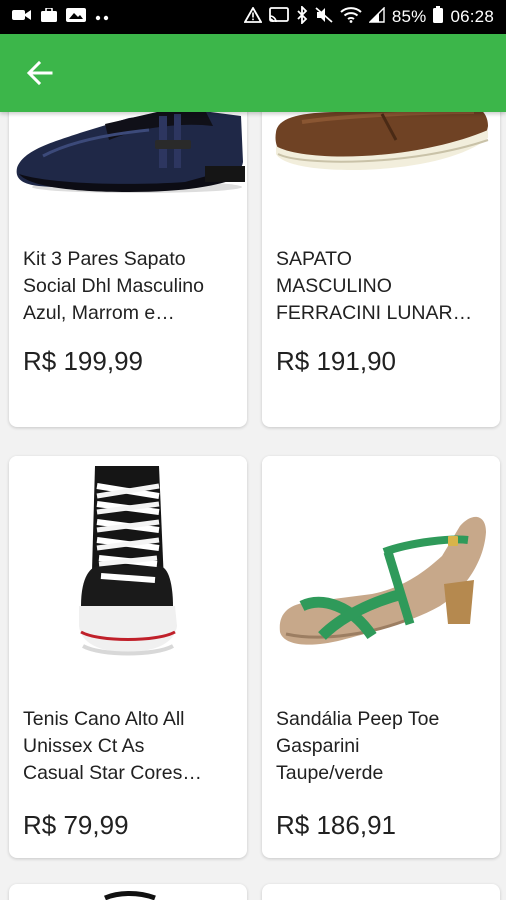 This screenshot has width=506, height=900. What do you see at coordinates (102, 17) in the screenshot?
I see `more-dots-icon` at bounding box center [102, 17].